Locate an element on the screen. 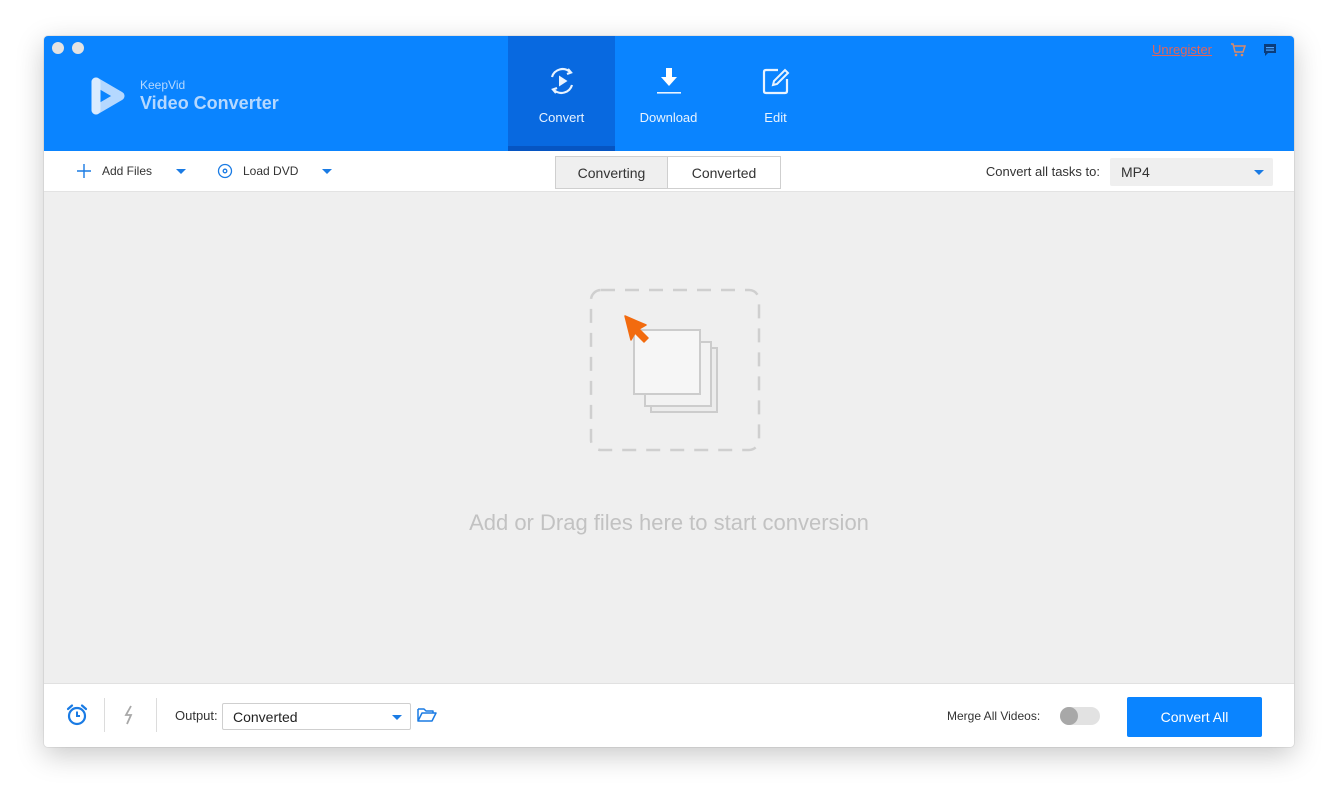 The image size is (1338, 800). tab-converted: Converted is located at coordinates (724, 172).